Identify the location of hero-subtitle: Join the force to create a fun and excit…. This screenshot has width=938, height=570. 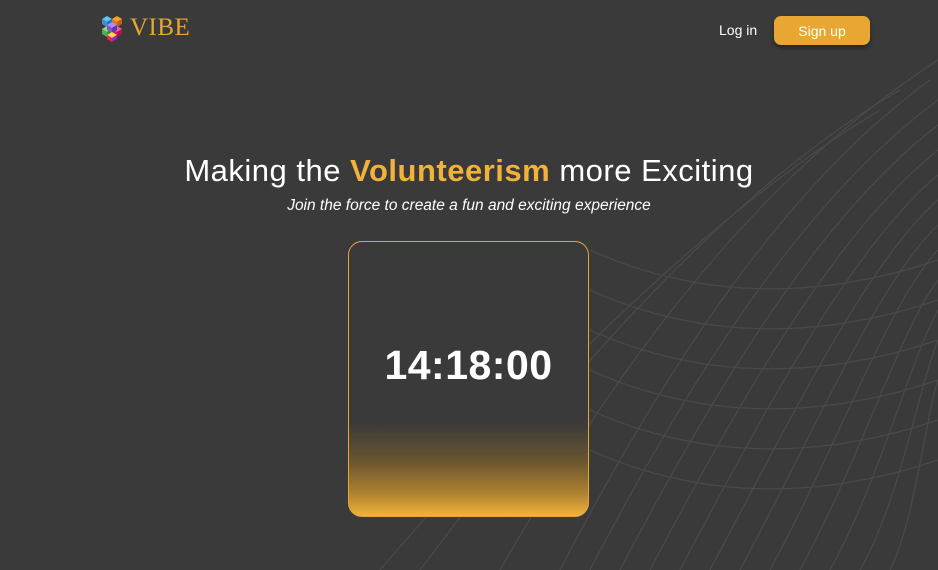
(469, 205).